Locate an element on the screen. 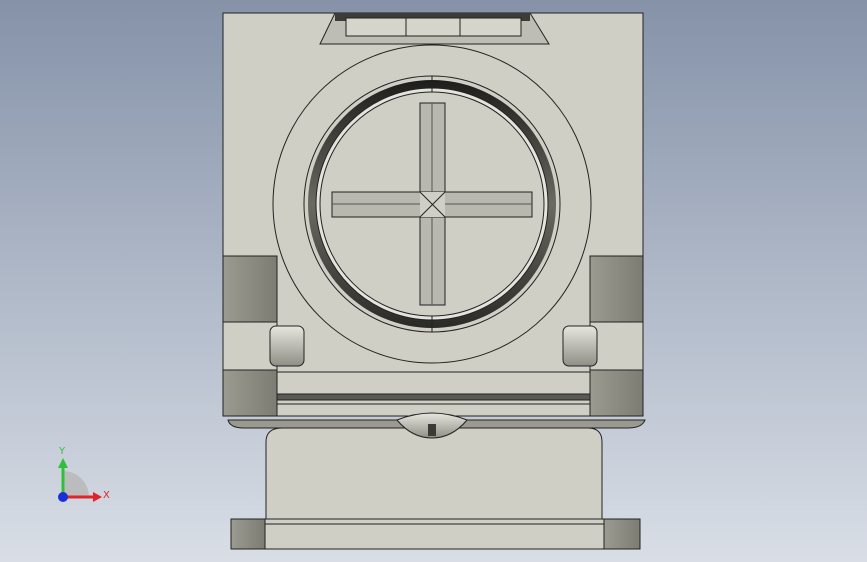  coordinate-triad: Y X is located at coordinates (84, 474).